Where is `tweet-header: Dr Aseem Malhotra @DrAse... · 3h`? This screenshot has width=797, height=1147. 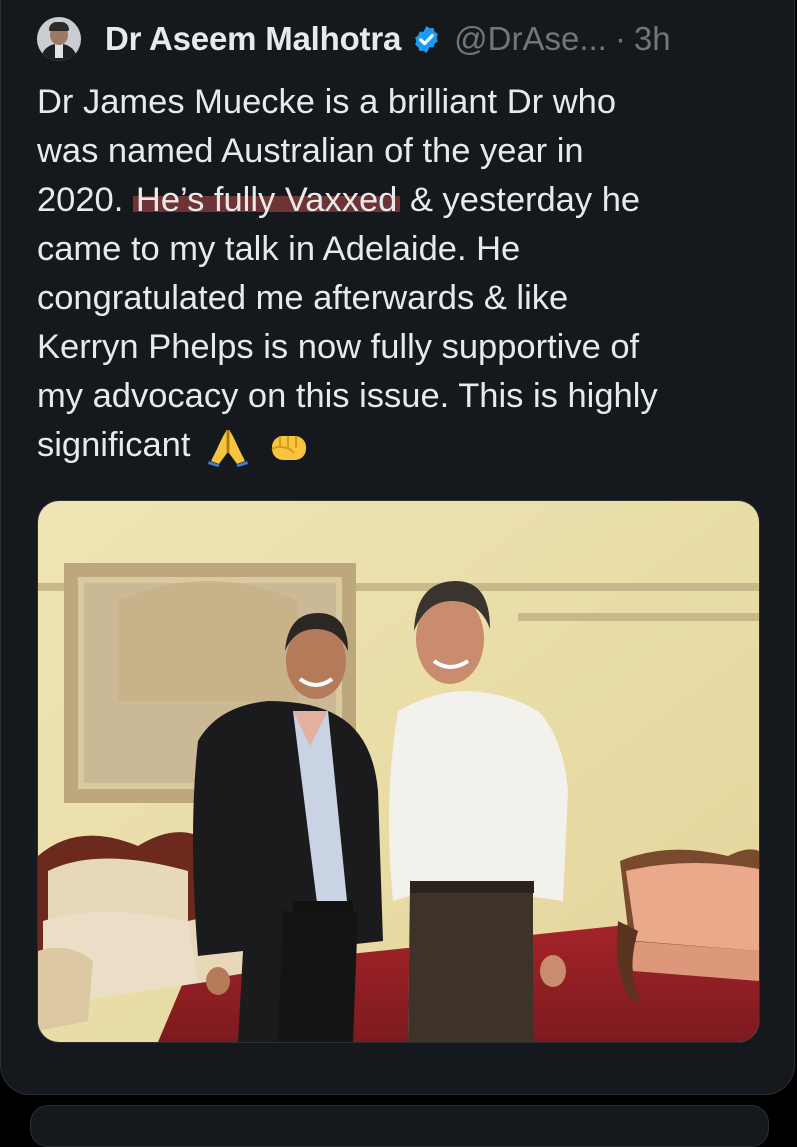
tweet-header: Dr Aseem Malhotra @DrAse... · 3h is located at coordinates (354, 39).